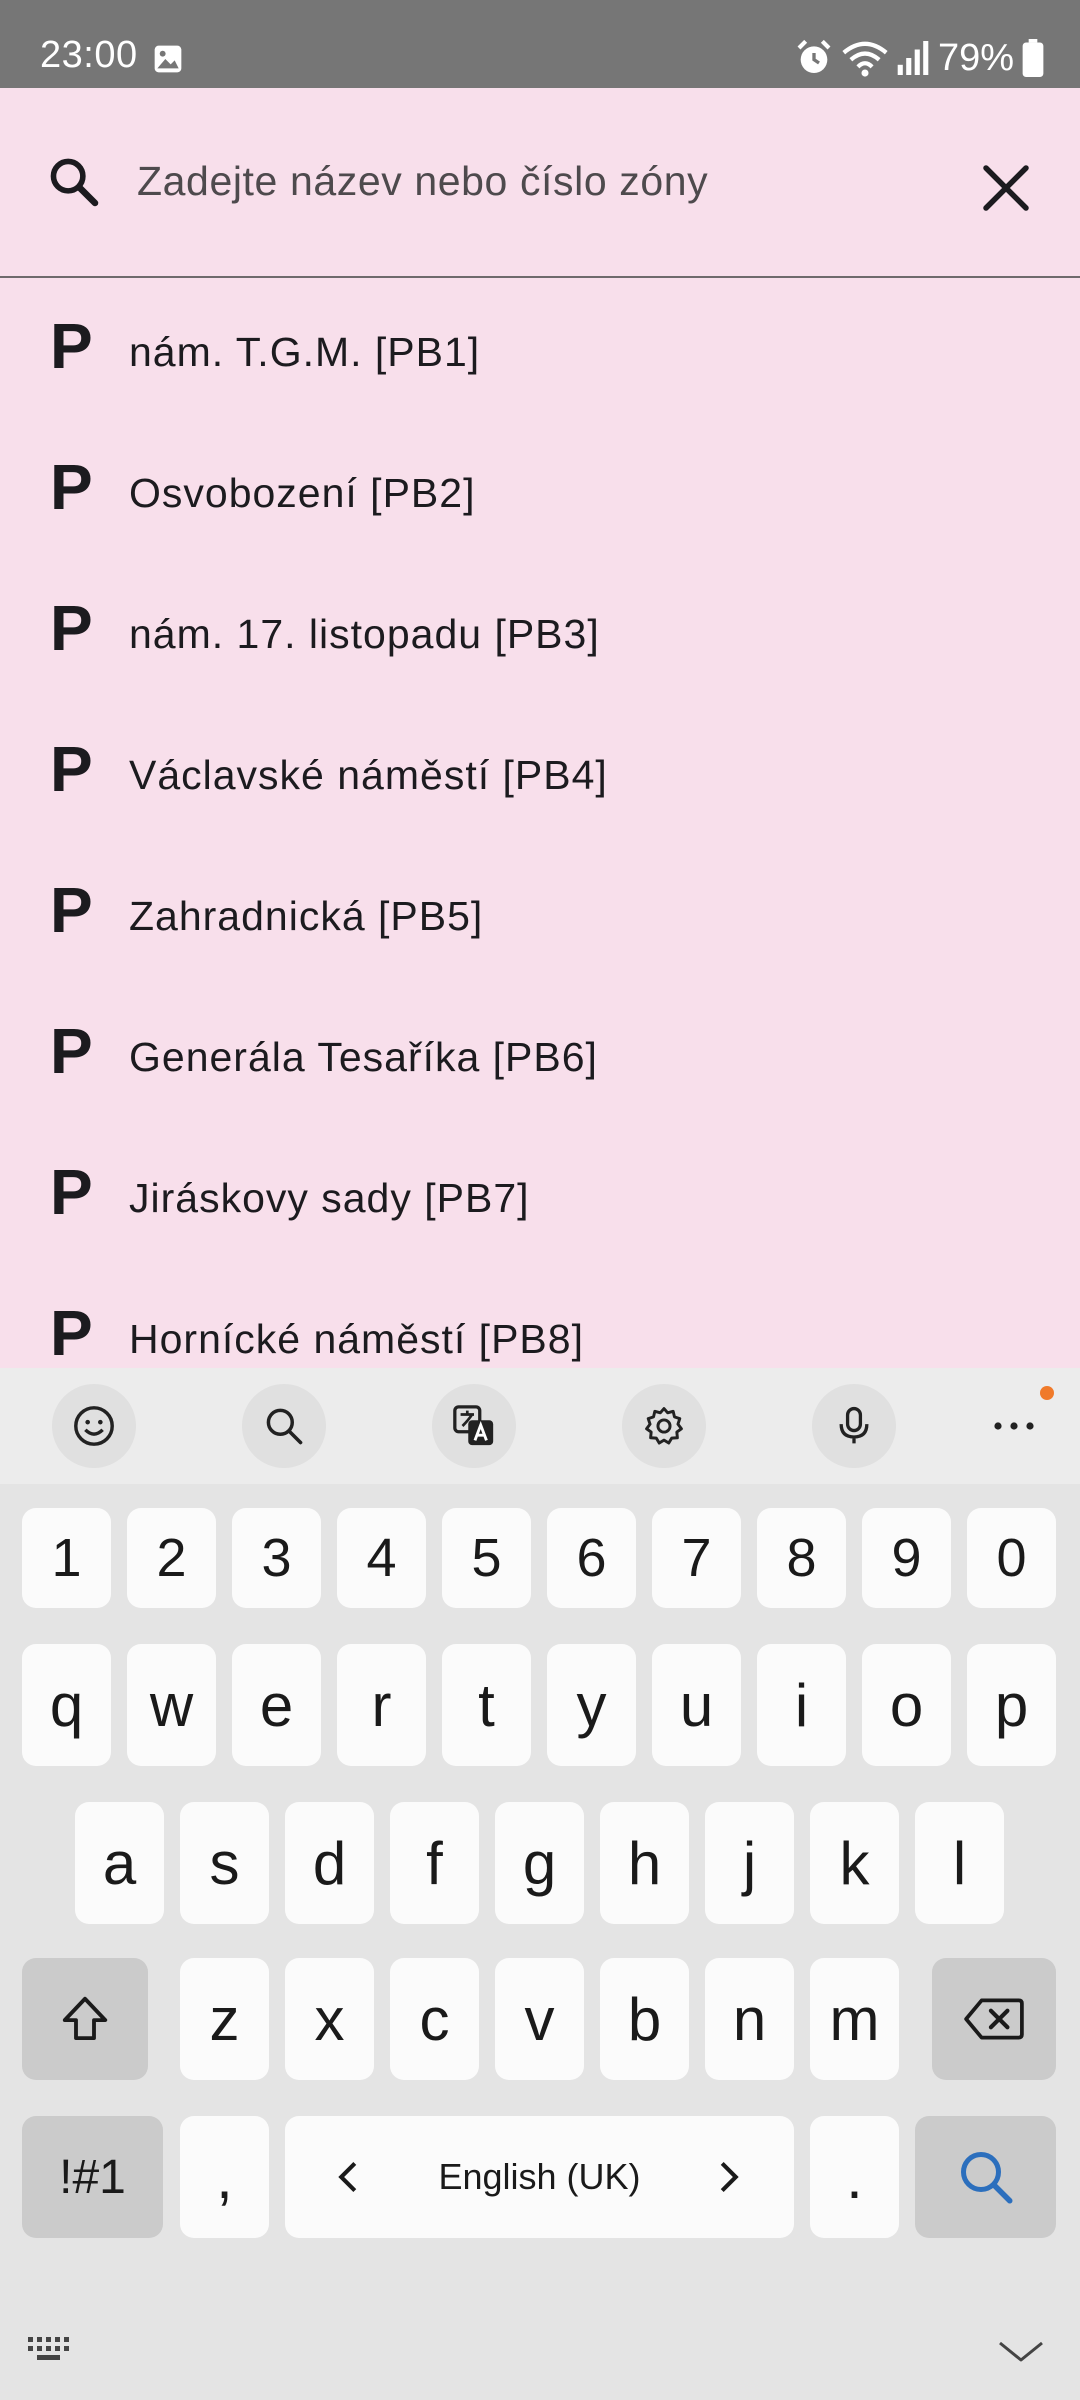 The width and height of the screenshot is (1080, 2400). I want to click on key-j: j, so click(749, 1863).